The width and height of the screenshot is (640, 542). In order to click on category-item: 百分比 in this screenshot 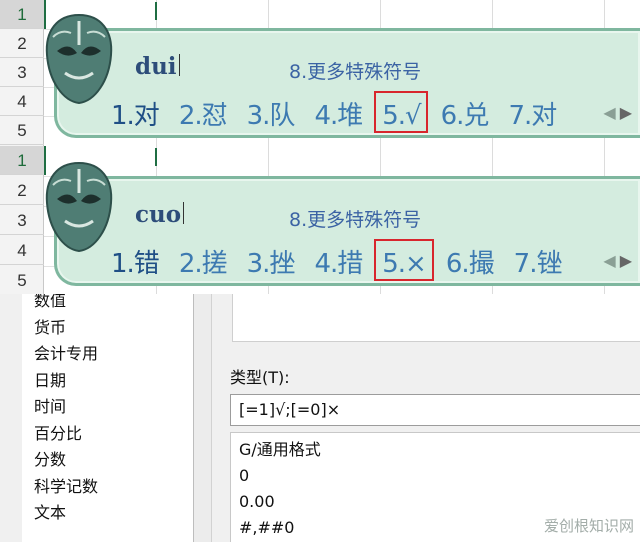, I will do `click(107, 434)`.